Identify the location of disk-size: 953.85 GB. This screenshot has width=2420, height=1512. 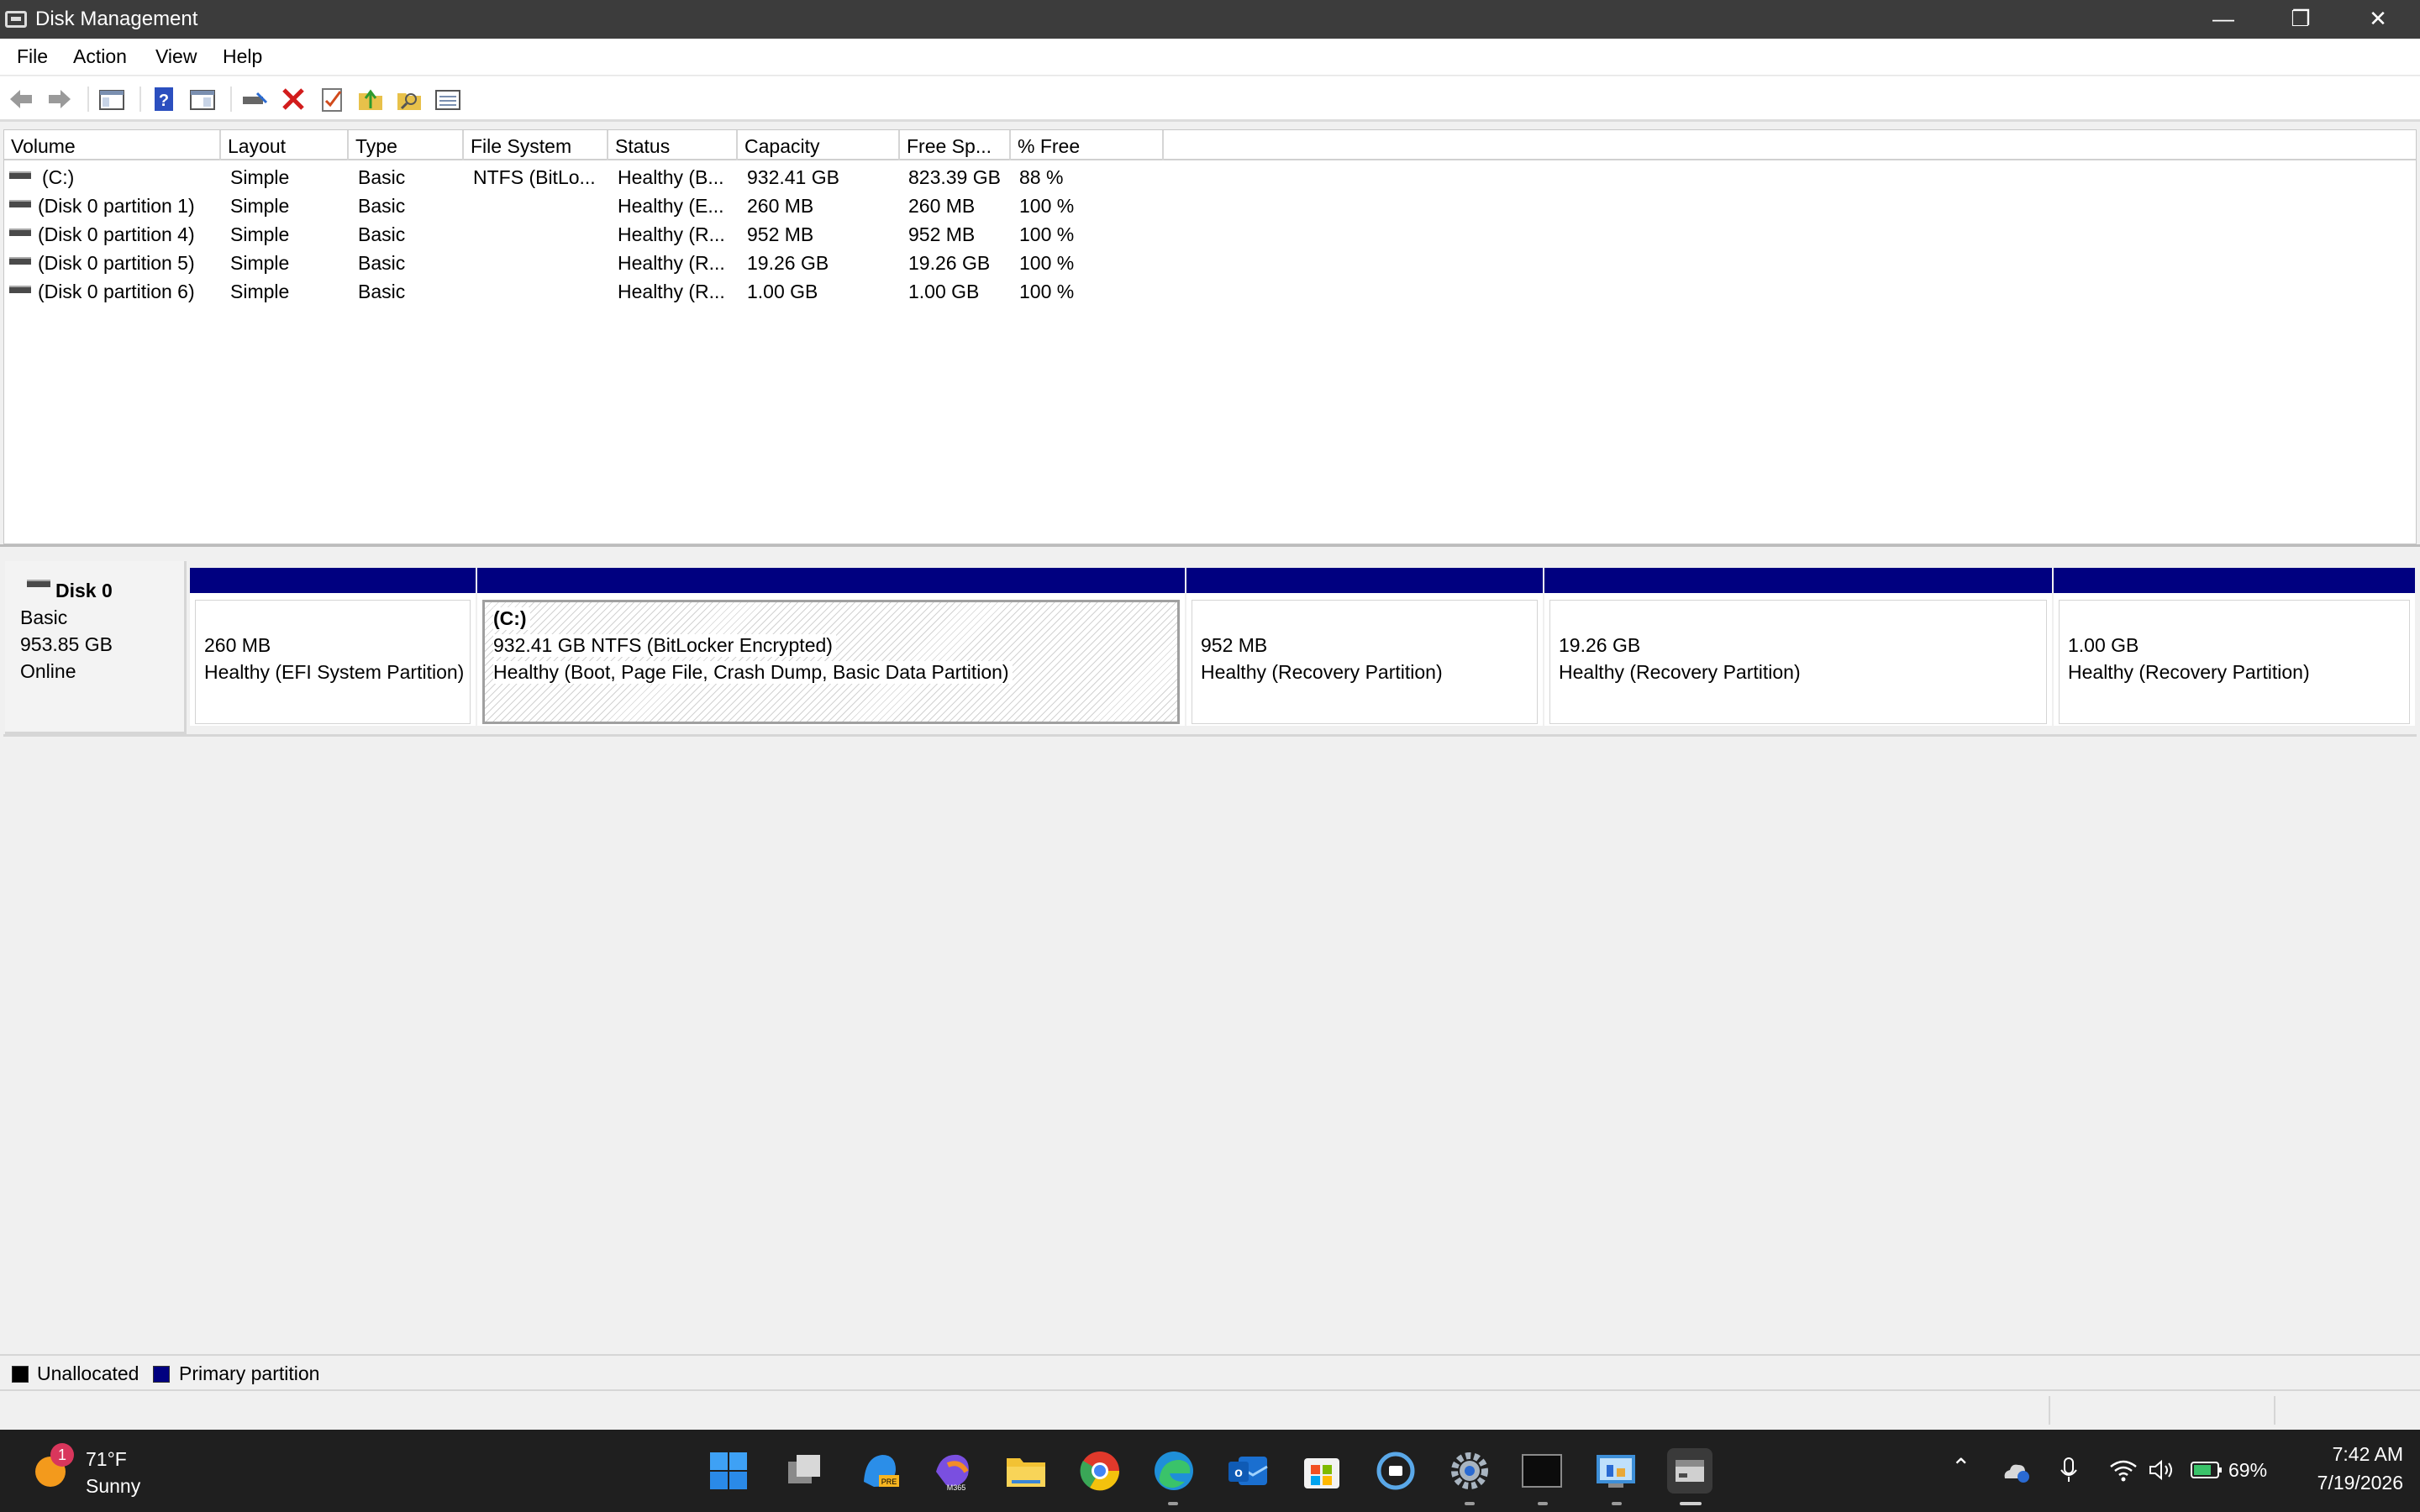
(66, 644).